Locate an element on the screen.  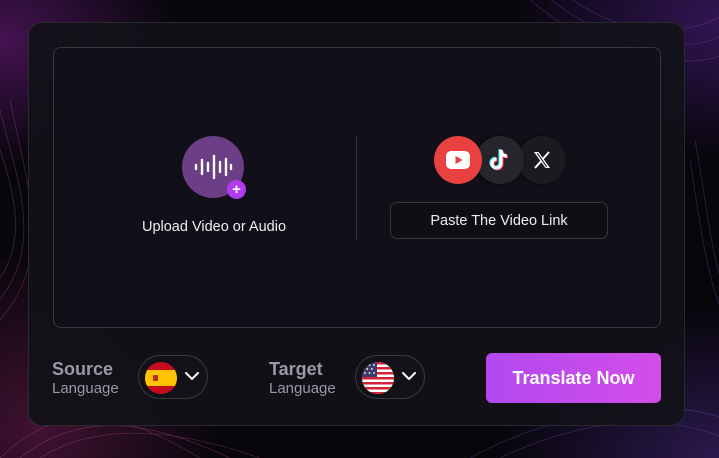
target-language-label: Target Language is located at coordinates (302, 379).